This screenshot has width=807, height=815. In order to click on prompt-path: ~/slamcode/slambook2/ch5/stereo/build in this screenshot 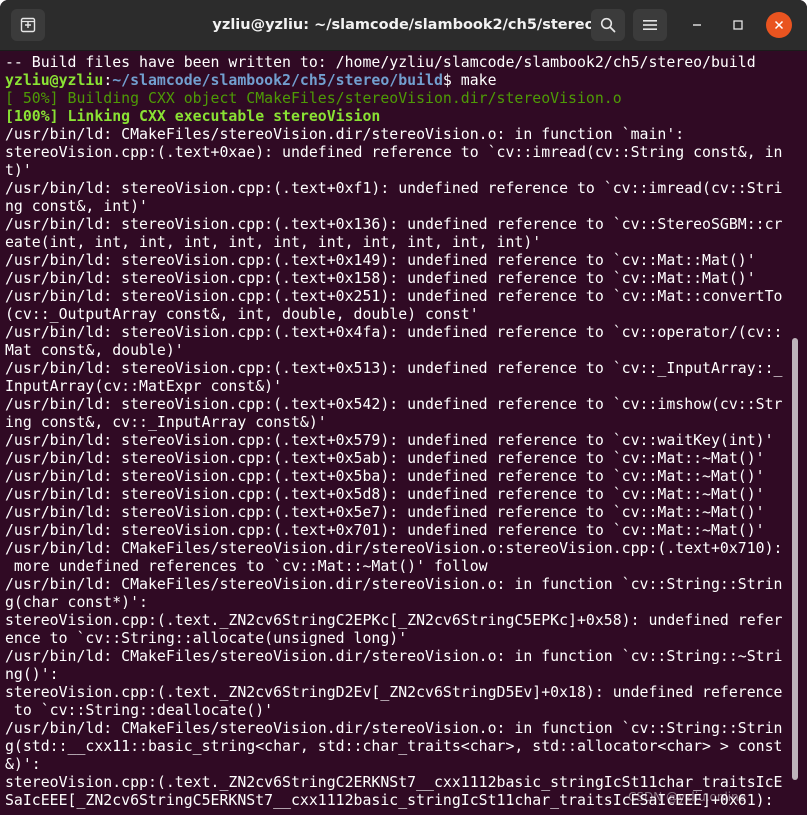, I will do `click(277, 80)`.